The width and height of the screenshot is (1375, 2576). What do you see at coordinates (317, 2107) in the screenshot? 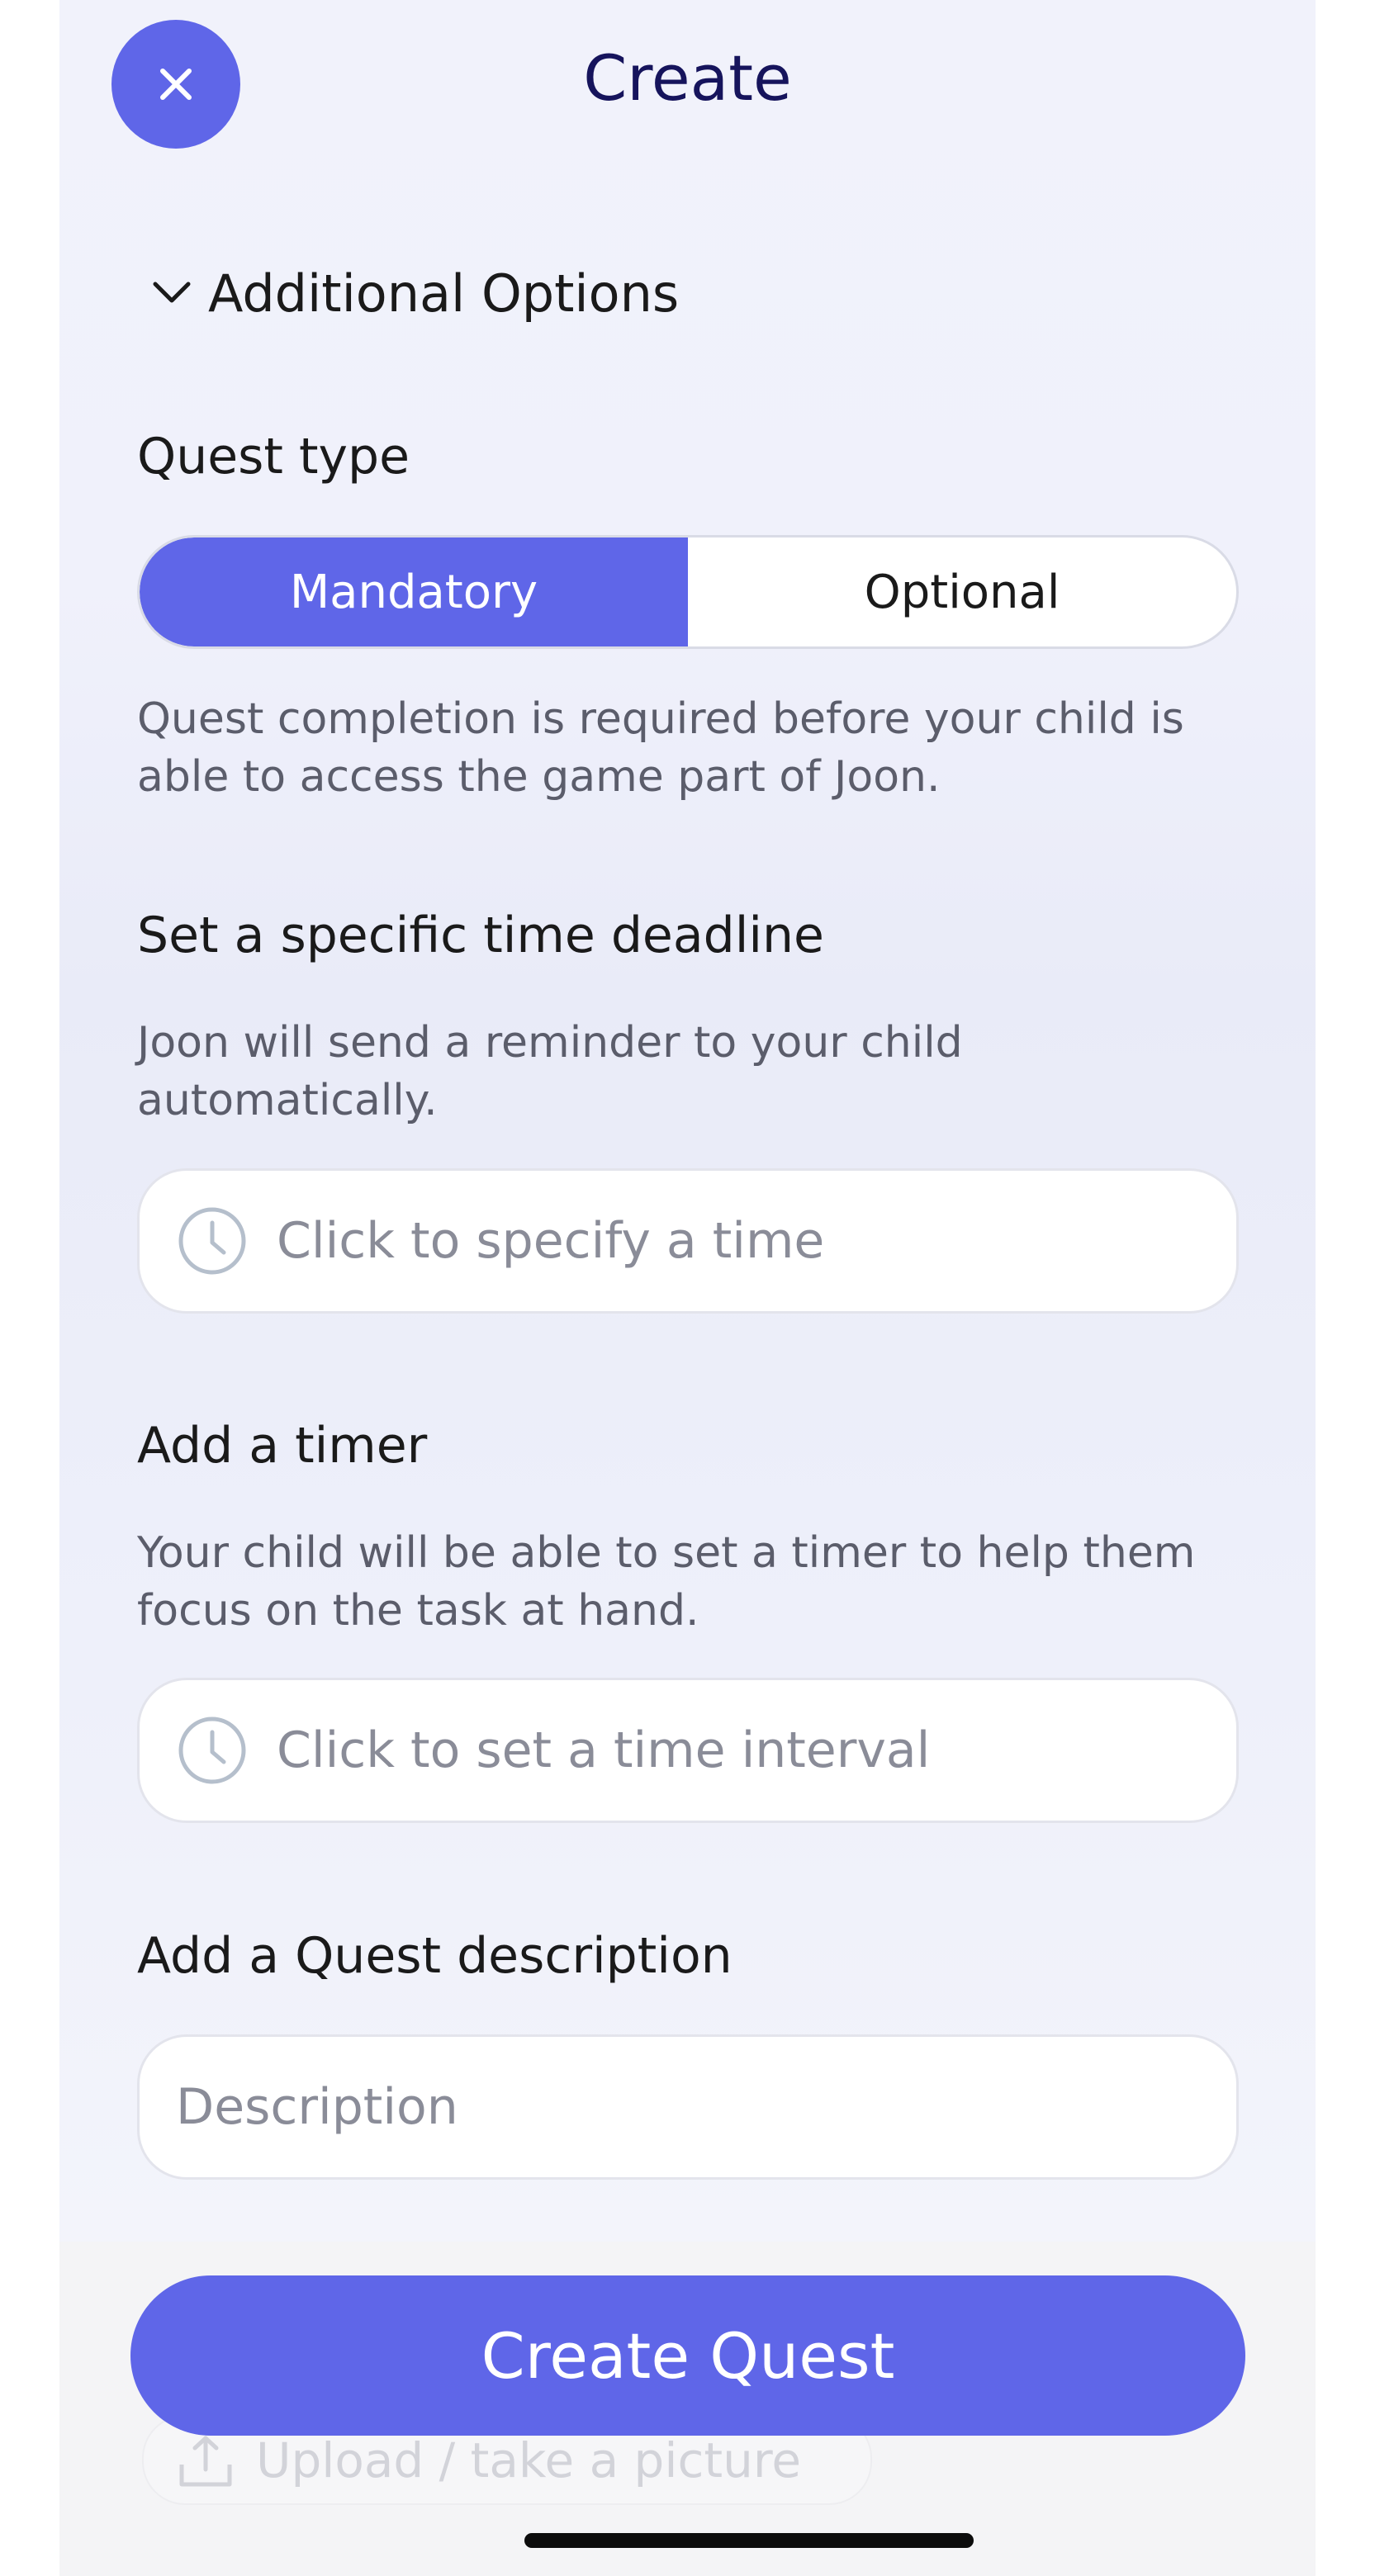
I see `description-placeholder: Description` at bounding box center [317, 2107].